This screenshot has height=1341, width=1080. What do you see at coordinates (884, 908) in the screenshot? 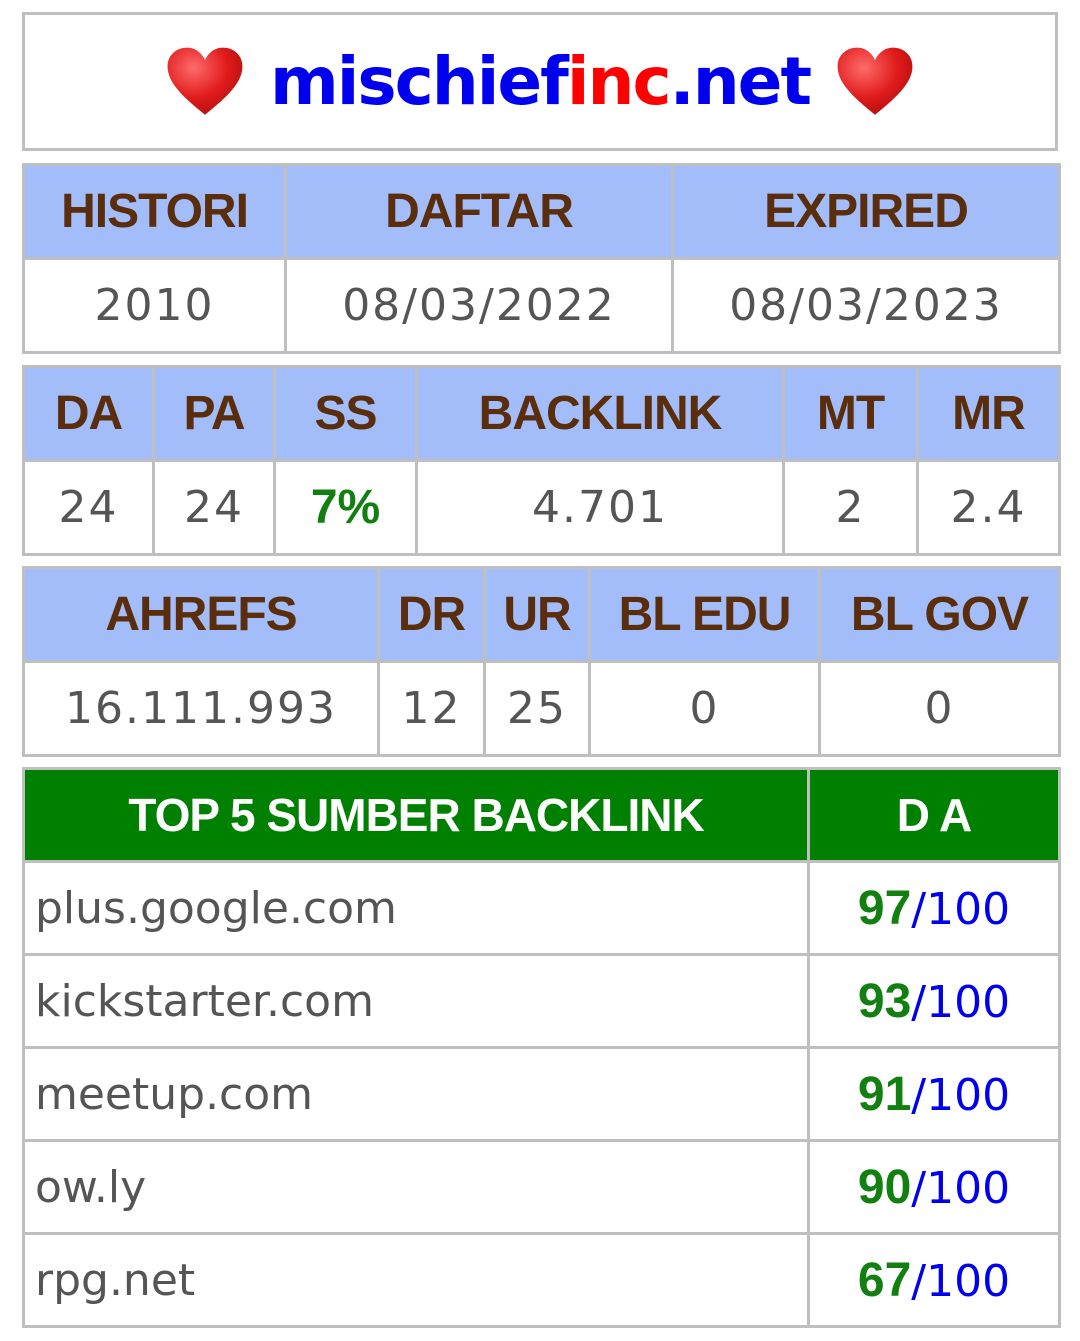
I see `score-value: 97` at bounding box center [884, 908].